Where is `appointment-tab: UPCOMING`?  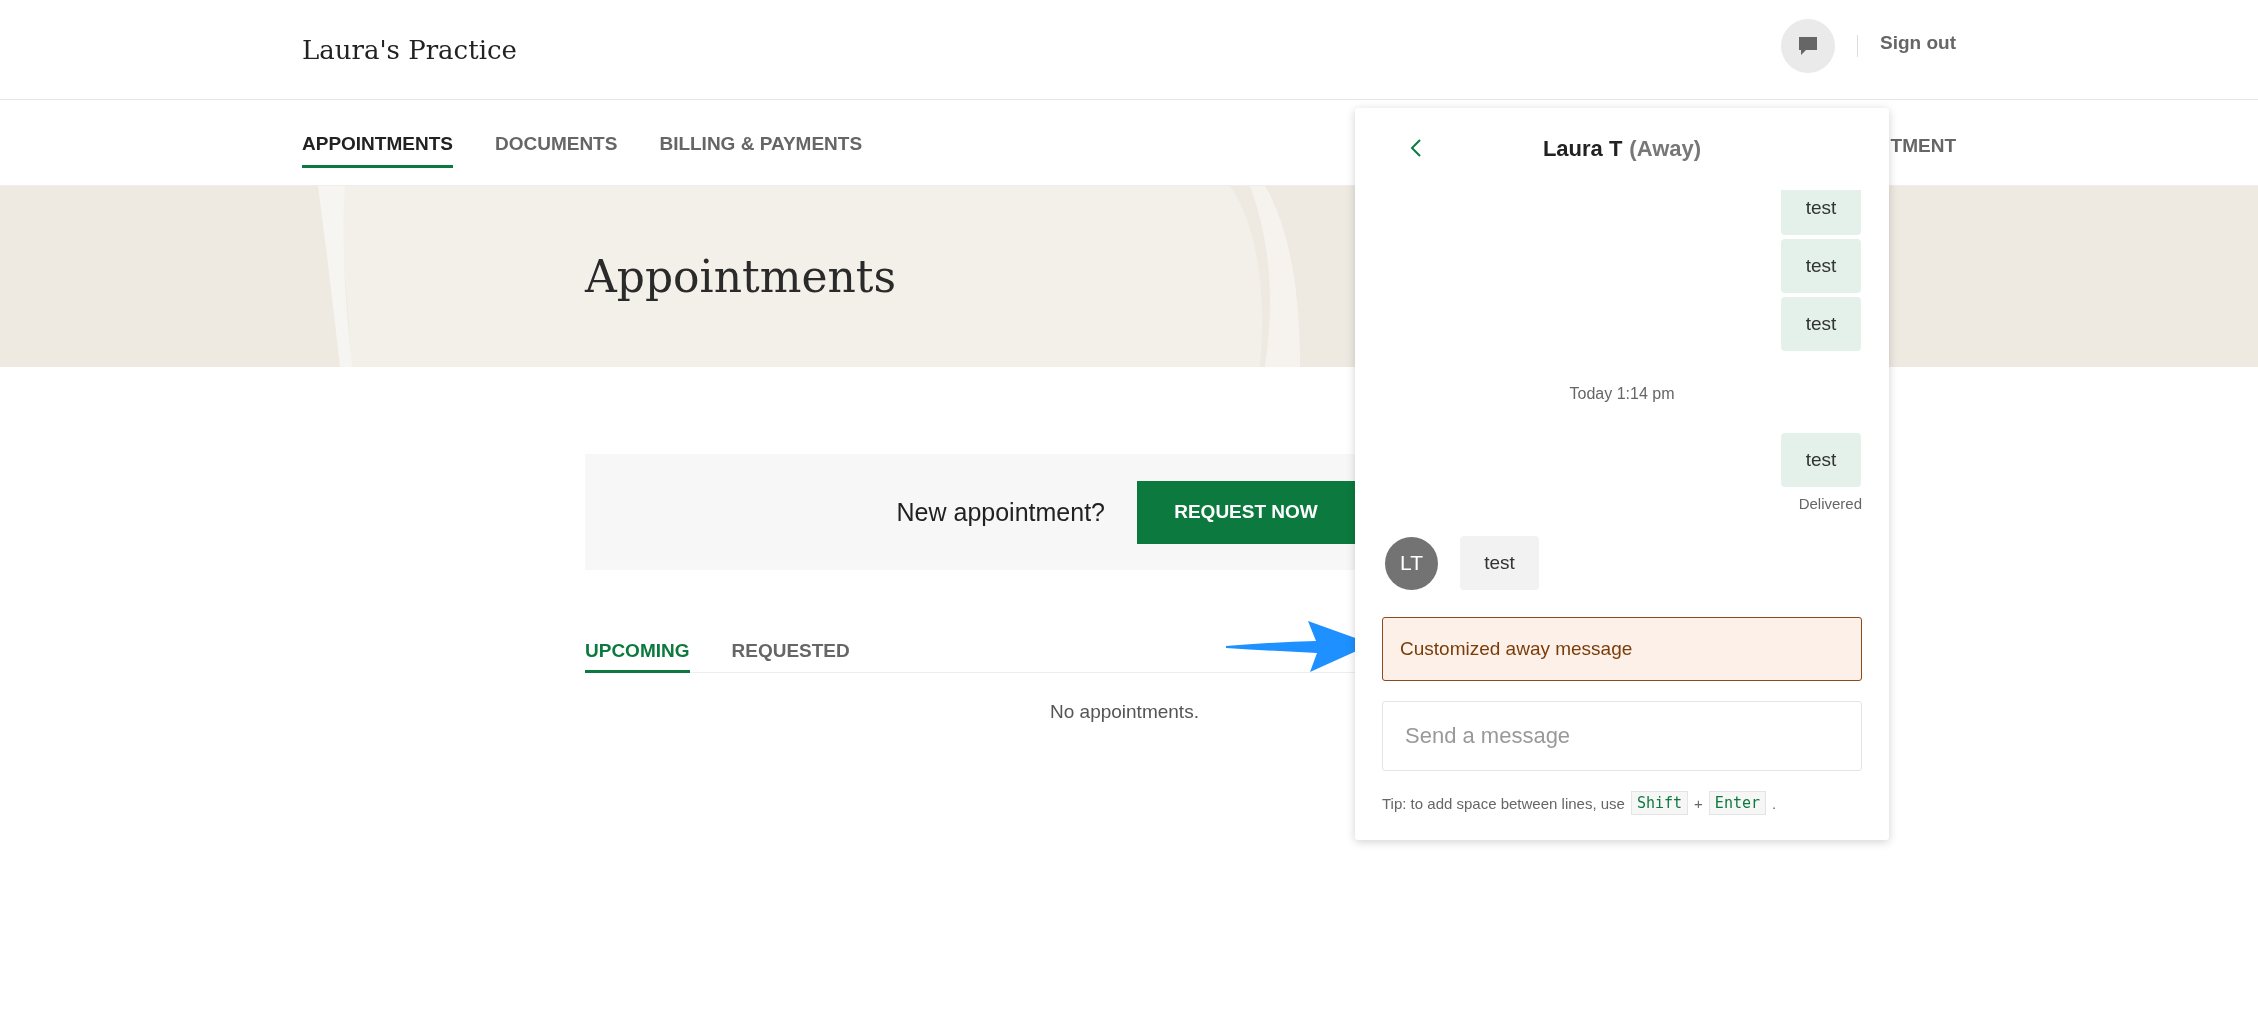 appointment-tab: UPCOMING is located at coordinates (637, 656).